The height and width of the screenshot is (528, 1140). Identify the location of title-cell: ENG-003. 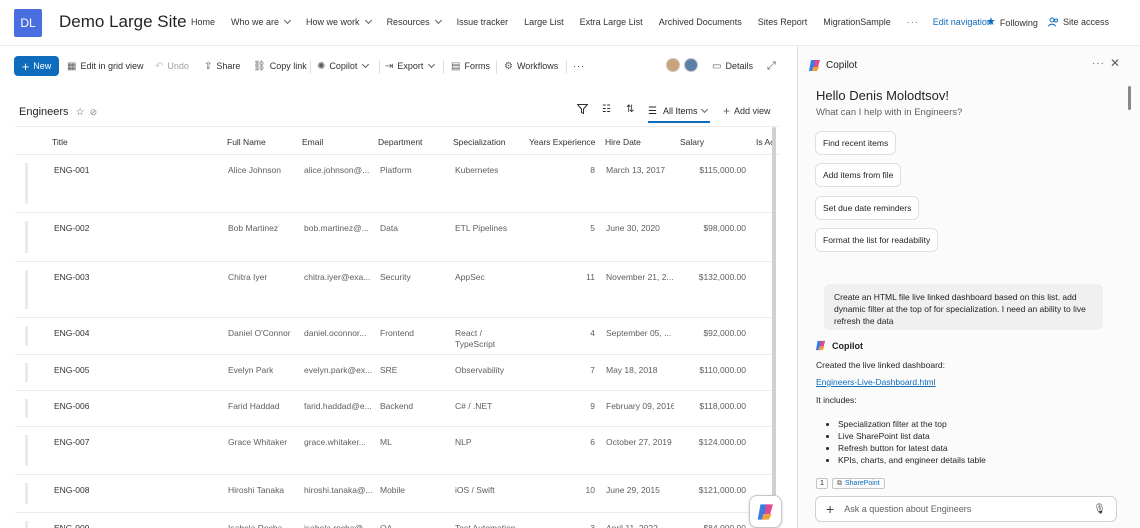
(72, 277).